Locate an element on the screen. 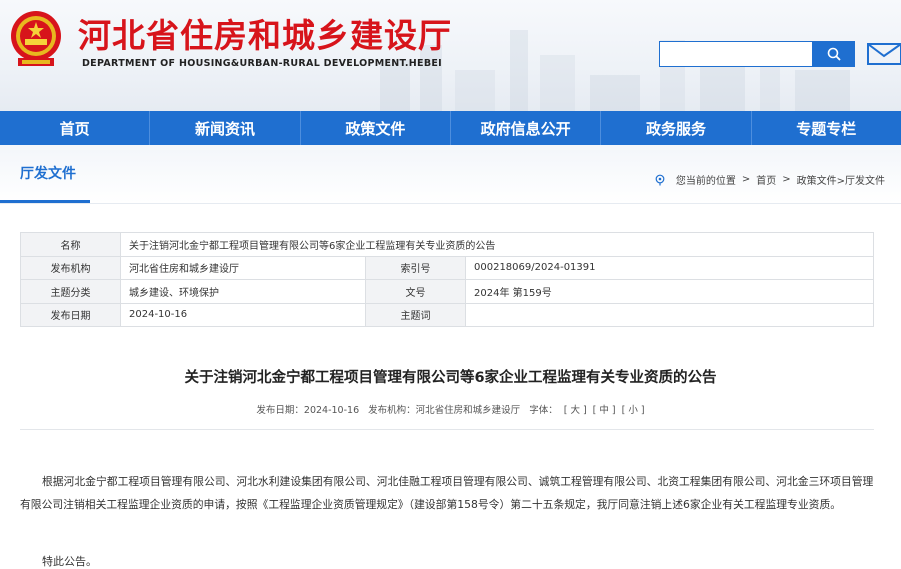  meta-value-date: 2024-10-16 is located at coordinates (243, 314).